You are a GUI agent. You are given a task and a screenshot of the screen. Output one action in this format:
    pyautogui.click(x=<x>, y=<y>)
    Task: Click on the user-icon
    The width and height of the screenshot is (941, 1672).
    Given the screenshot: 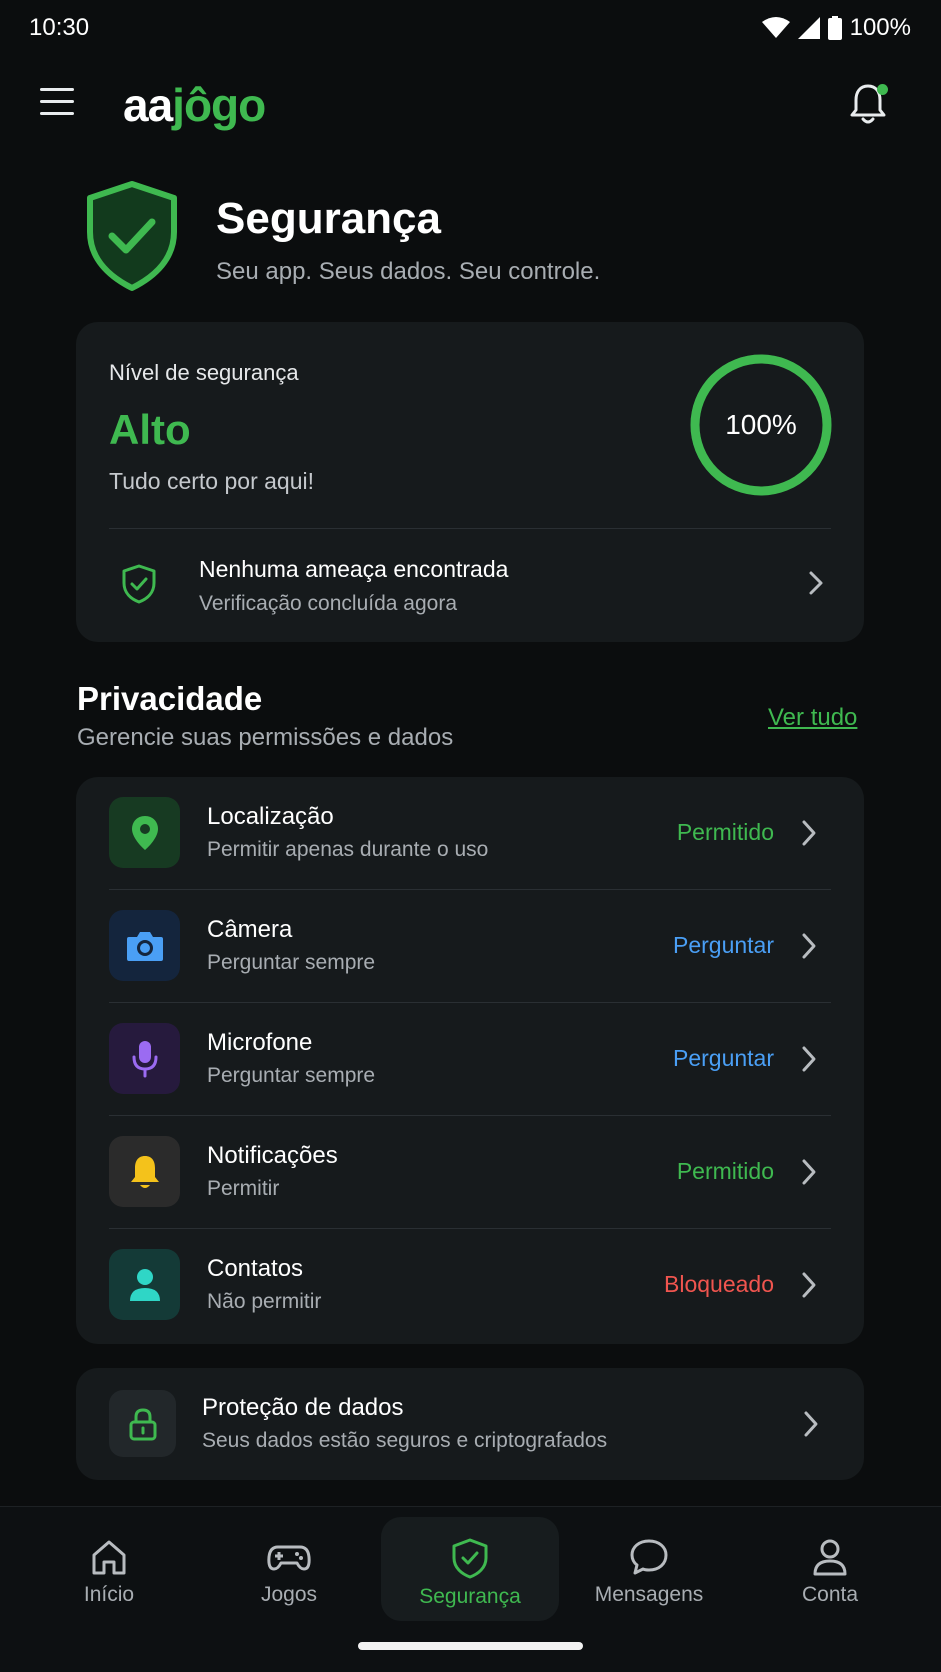 What is the action you would take?
    pyautogui.click(x=830, y=1557)
    